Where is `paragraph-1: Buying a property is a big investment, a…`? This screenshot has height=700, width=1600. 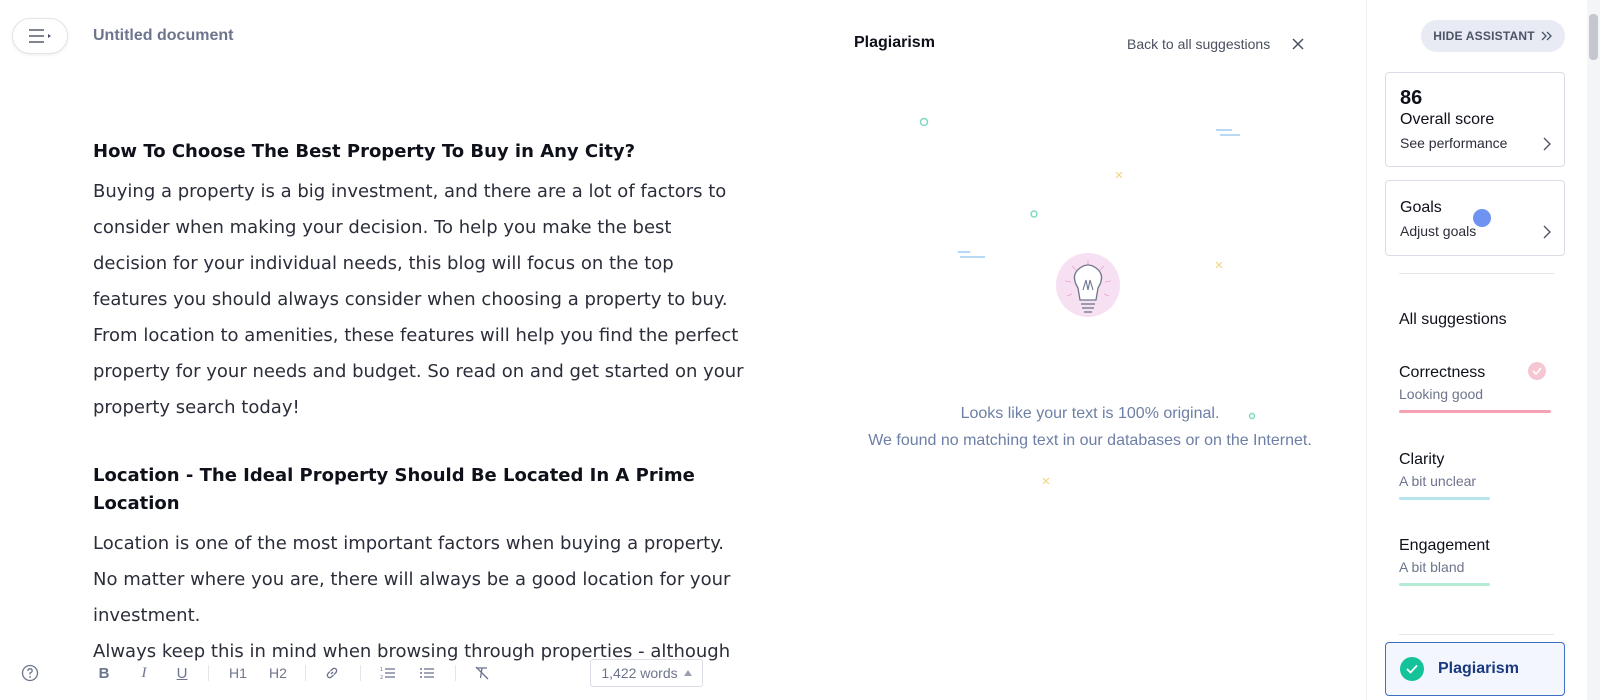 paragraph-1: Buying a property is a big investment, a… is located at coordinates (418, 299).